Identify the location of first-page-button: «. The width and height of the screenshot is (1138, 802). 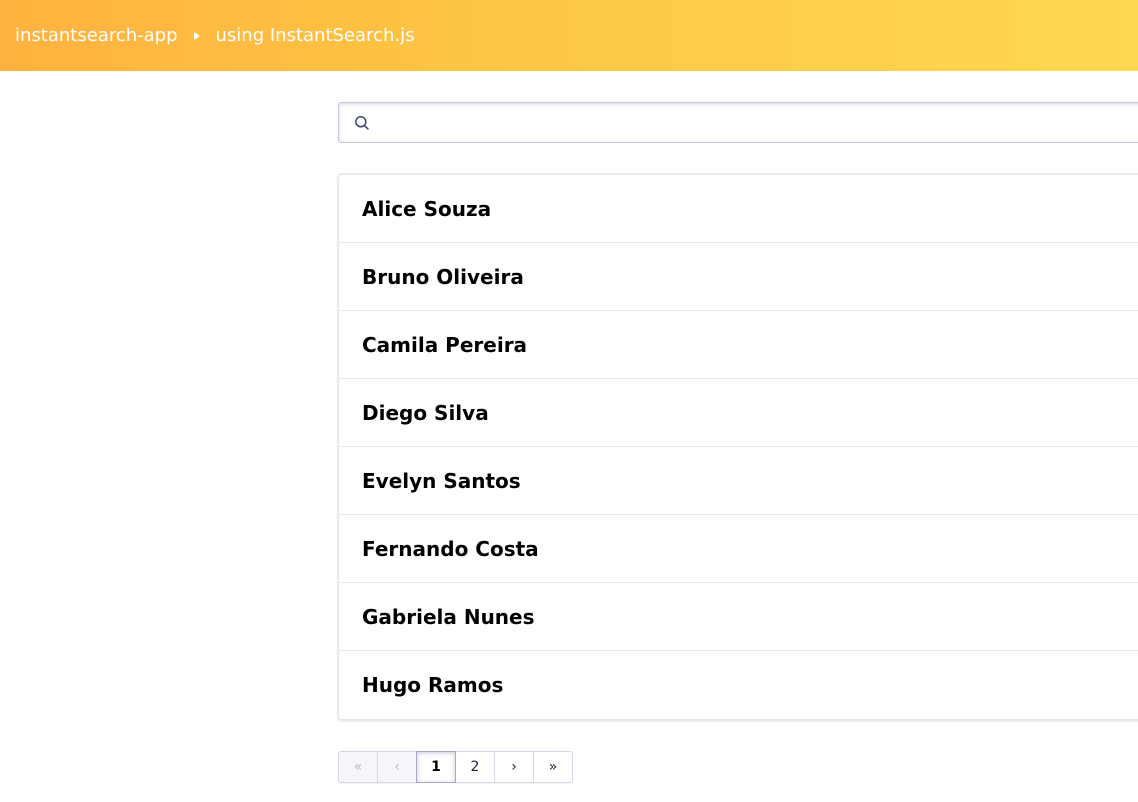
(358, 767).